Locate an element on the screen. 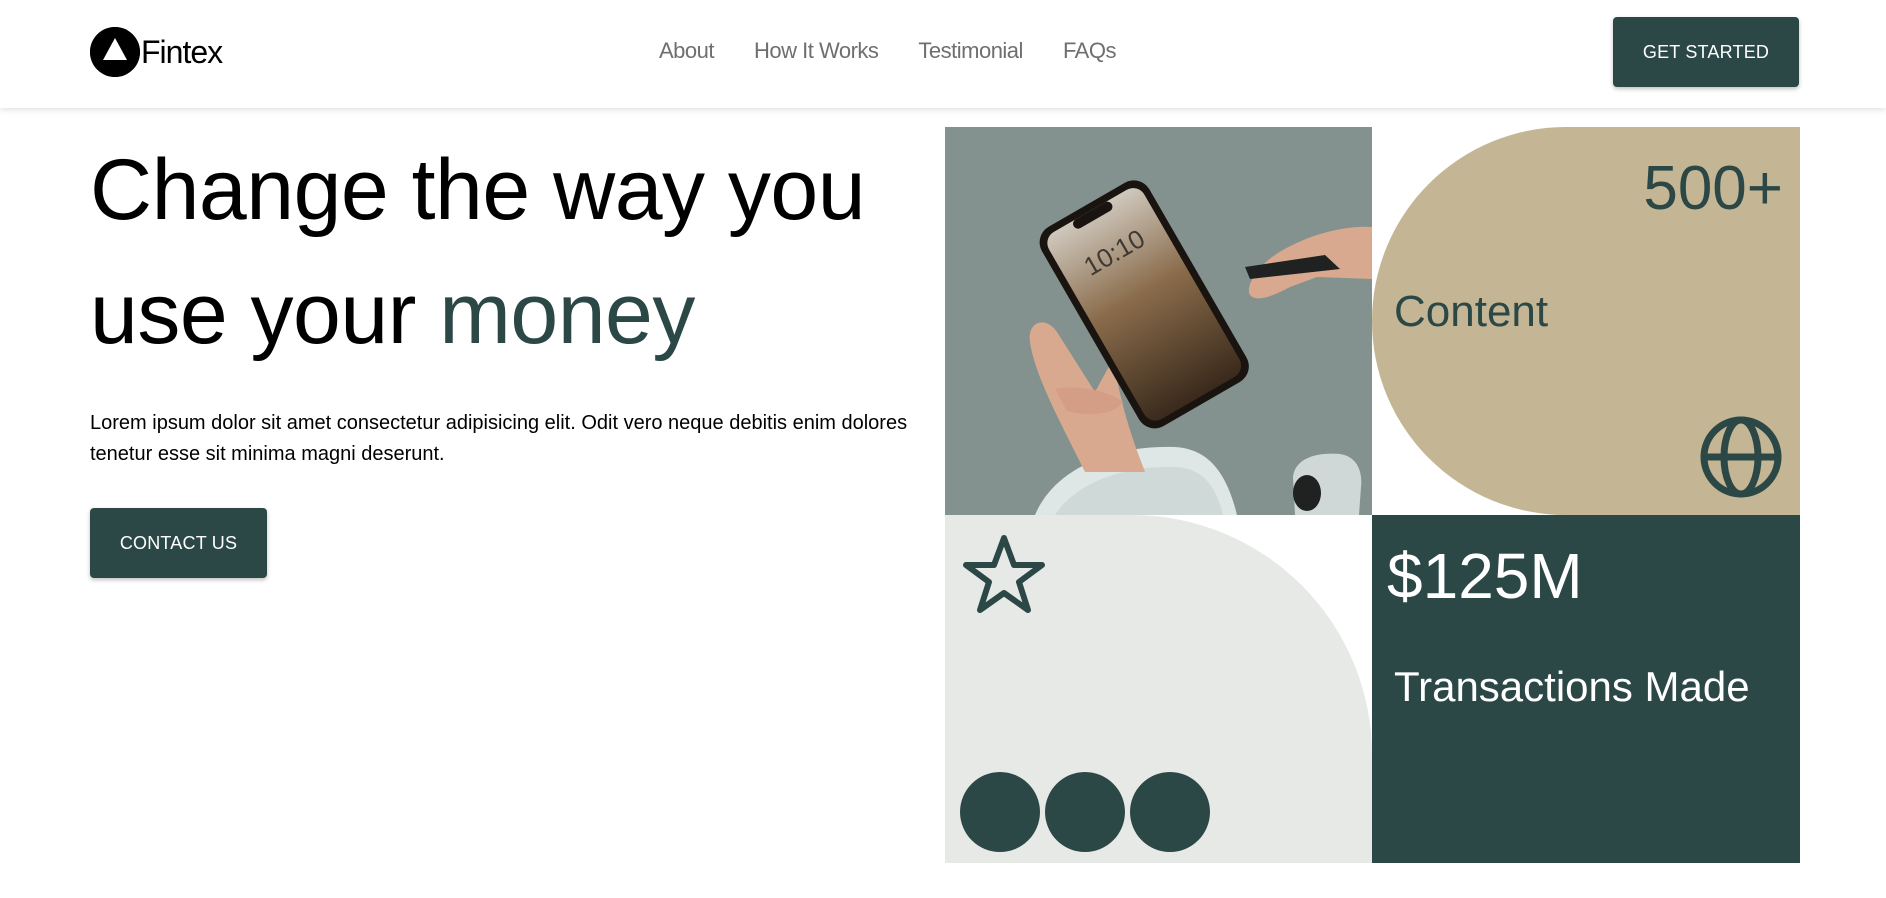 The image size is (1886, 898). content-stat-card: 500+ Content is located at coordinates (1586, 321).